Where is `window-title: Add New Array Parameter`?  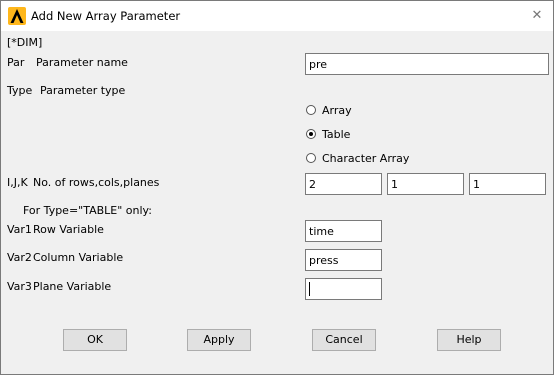
window-title: Add New Array Parameter is located at coordinates (106, 16).